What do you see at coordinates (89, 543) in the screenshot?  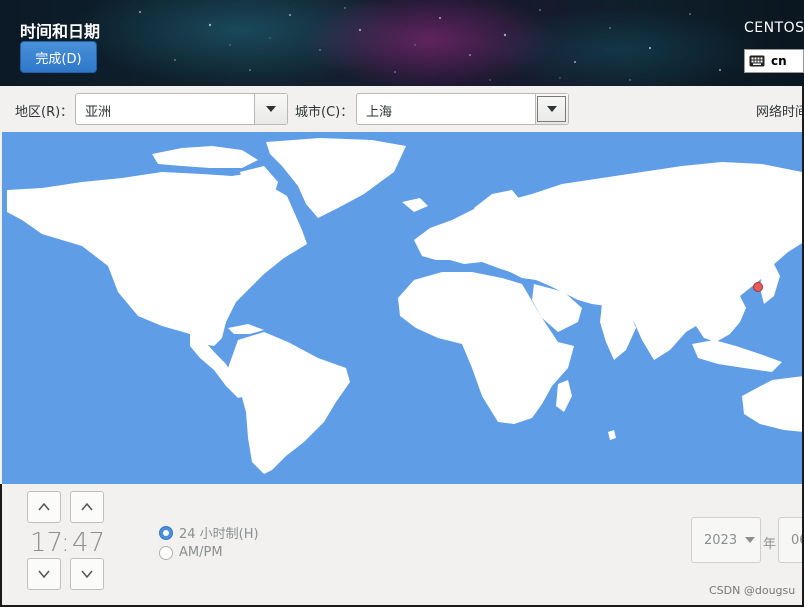 I see `minute-value: 47` at bounding box center [89, 543].